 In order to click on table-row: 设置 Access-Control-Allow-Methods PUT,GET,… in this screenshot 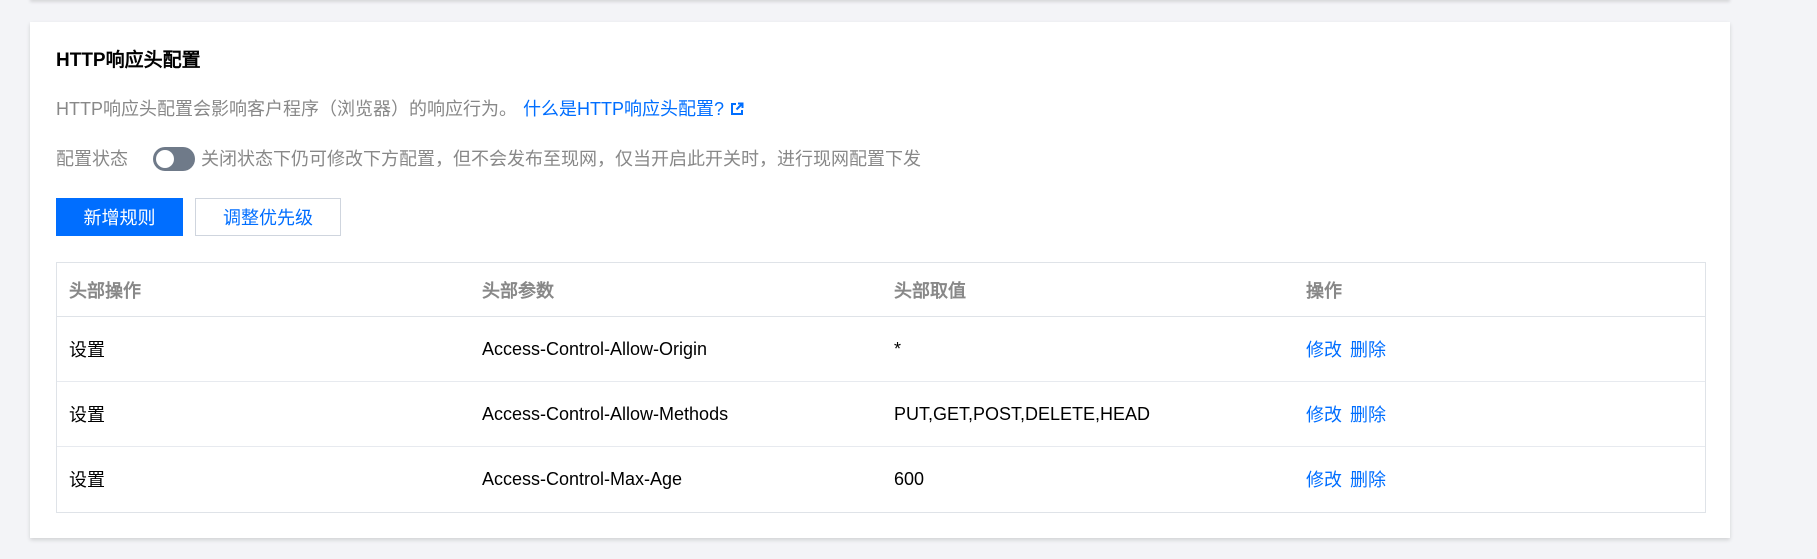, I will do `click(881, 414)`.